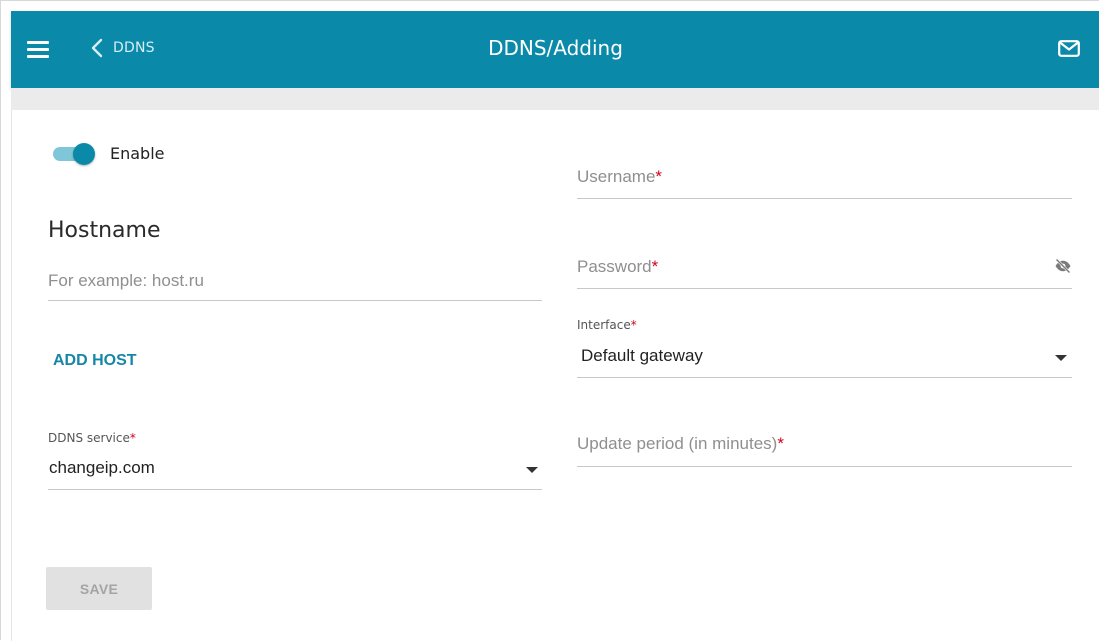 This screenshot has height=641, width=1099. Describe the element at coordinates (295, 300) in the screenshot. I see `hostname-underline` at that location.